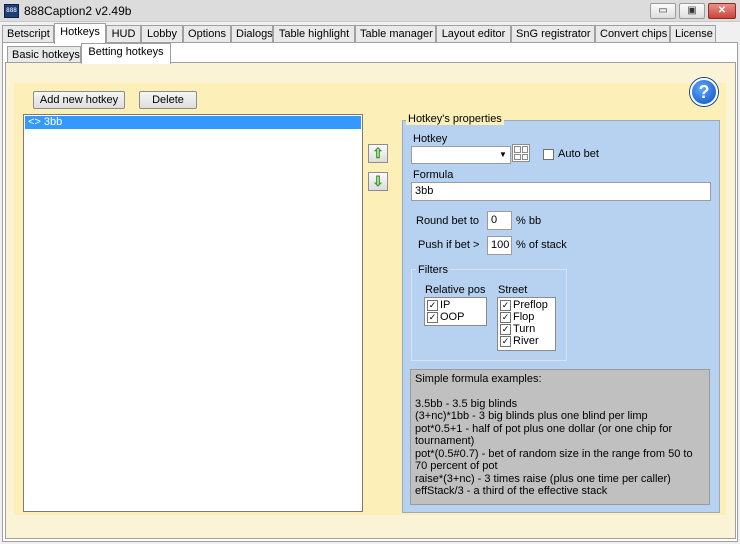 The height and width of the screenshot is (544, 740). I want to click on ip-label: IP, so click(445, 305).